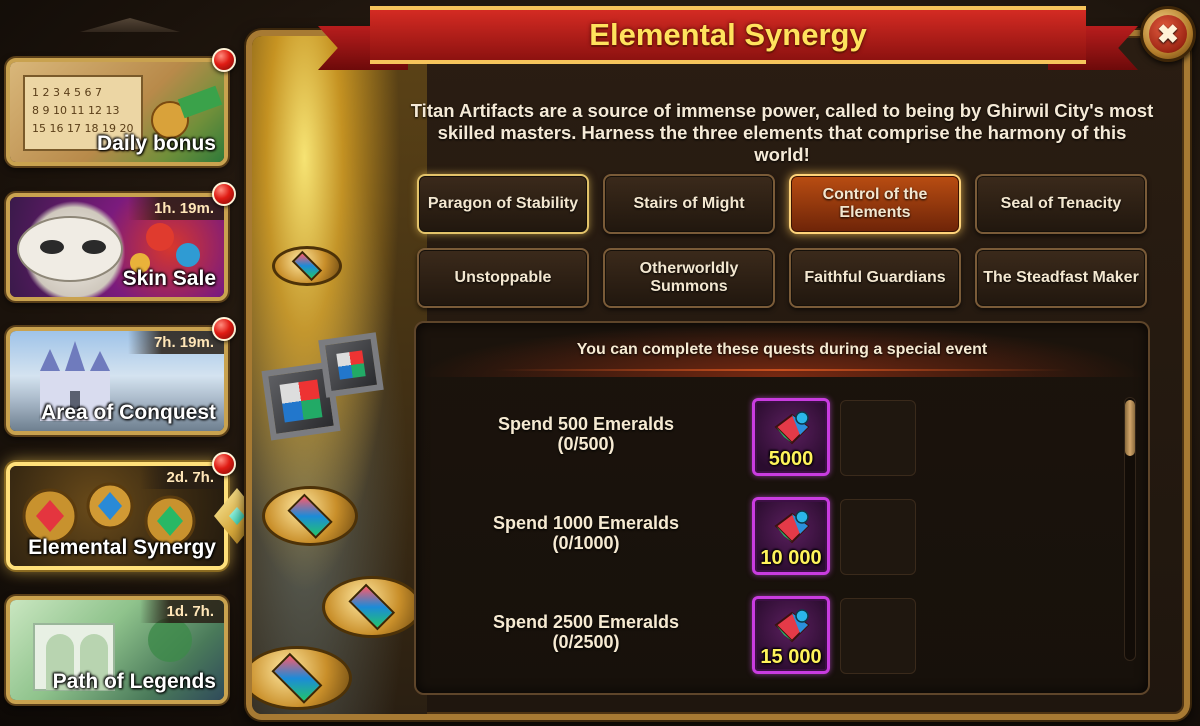  What do you see at coordinates (67, 92) in the screenshot?
I see `svg-text: 1 2 3 4 5 6 7` at bounding box center [67, 92].